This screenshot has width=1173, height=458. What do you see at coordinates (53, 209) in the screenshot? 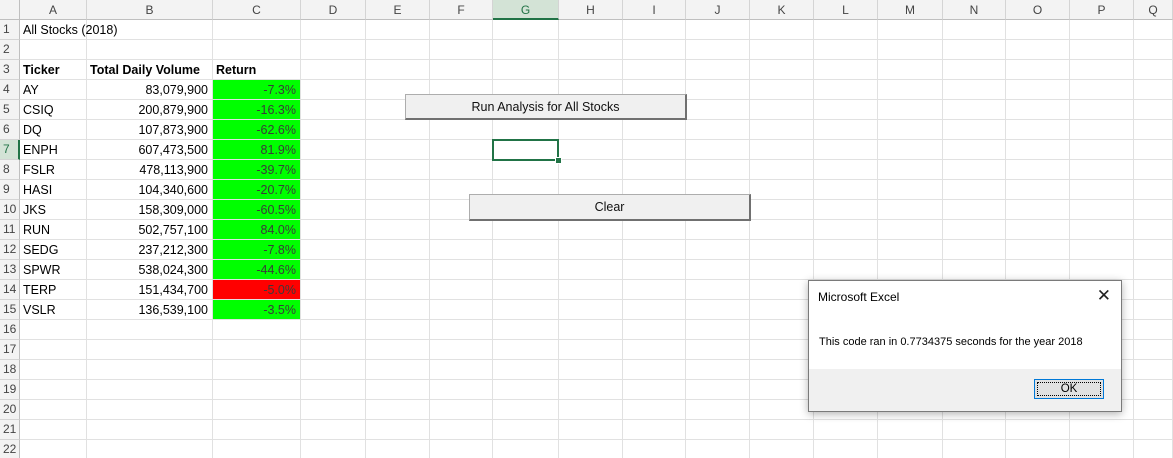
I see `ticker-cell: JKS` at bounding box center [53, 209].